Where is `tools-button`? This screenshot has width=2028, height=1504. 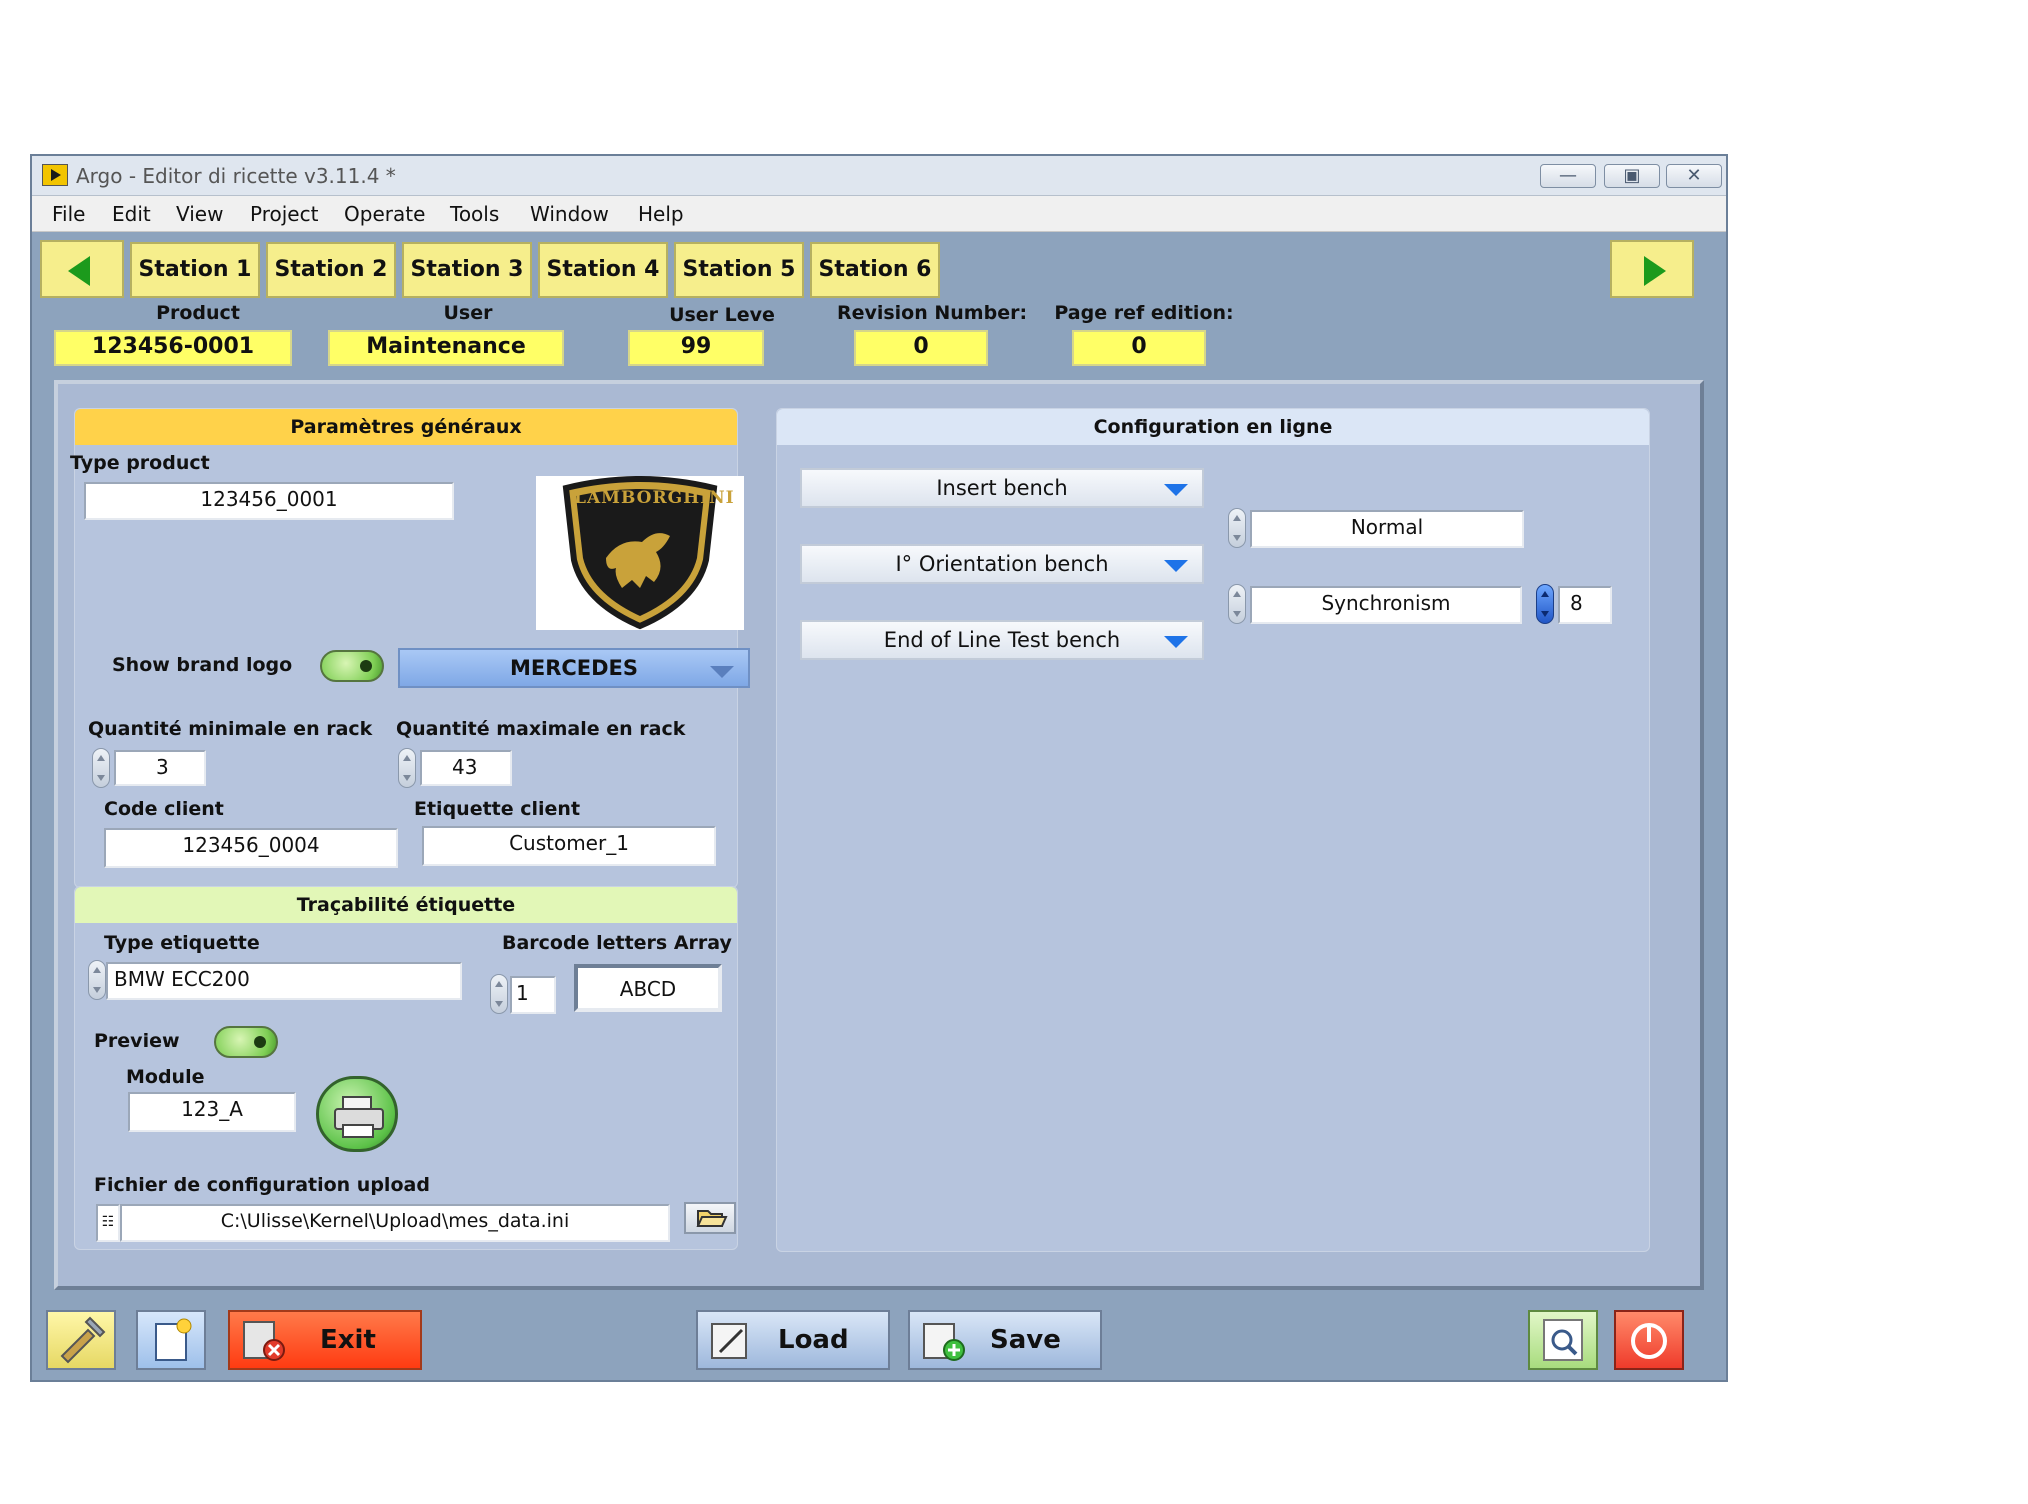 tools-button is located at coordinates (81, 1340).